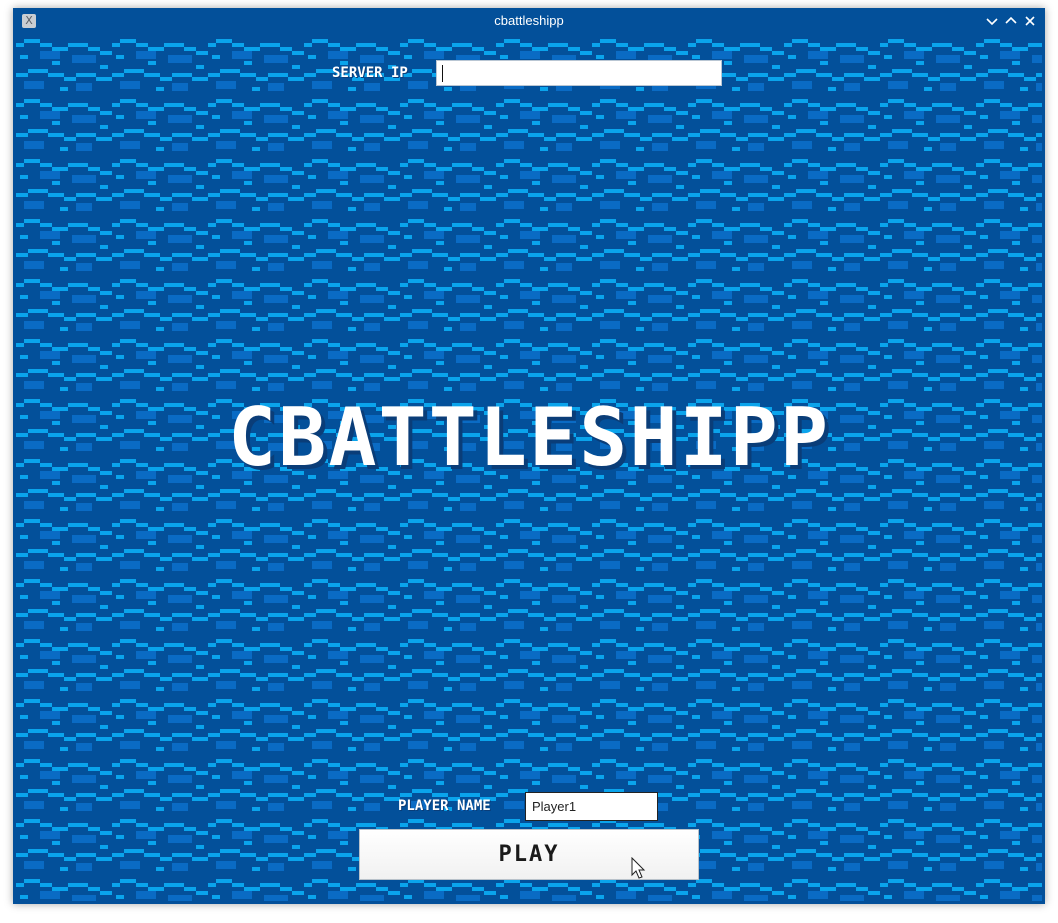  I want to click on close-icon, so click(1030, 21).